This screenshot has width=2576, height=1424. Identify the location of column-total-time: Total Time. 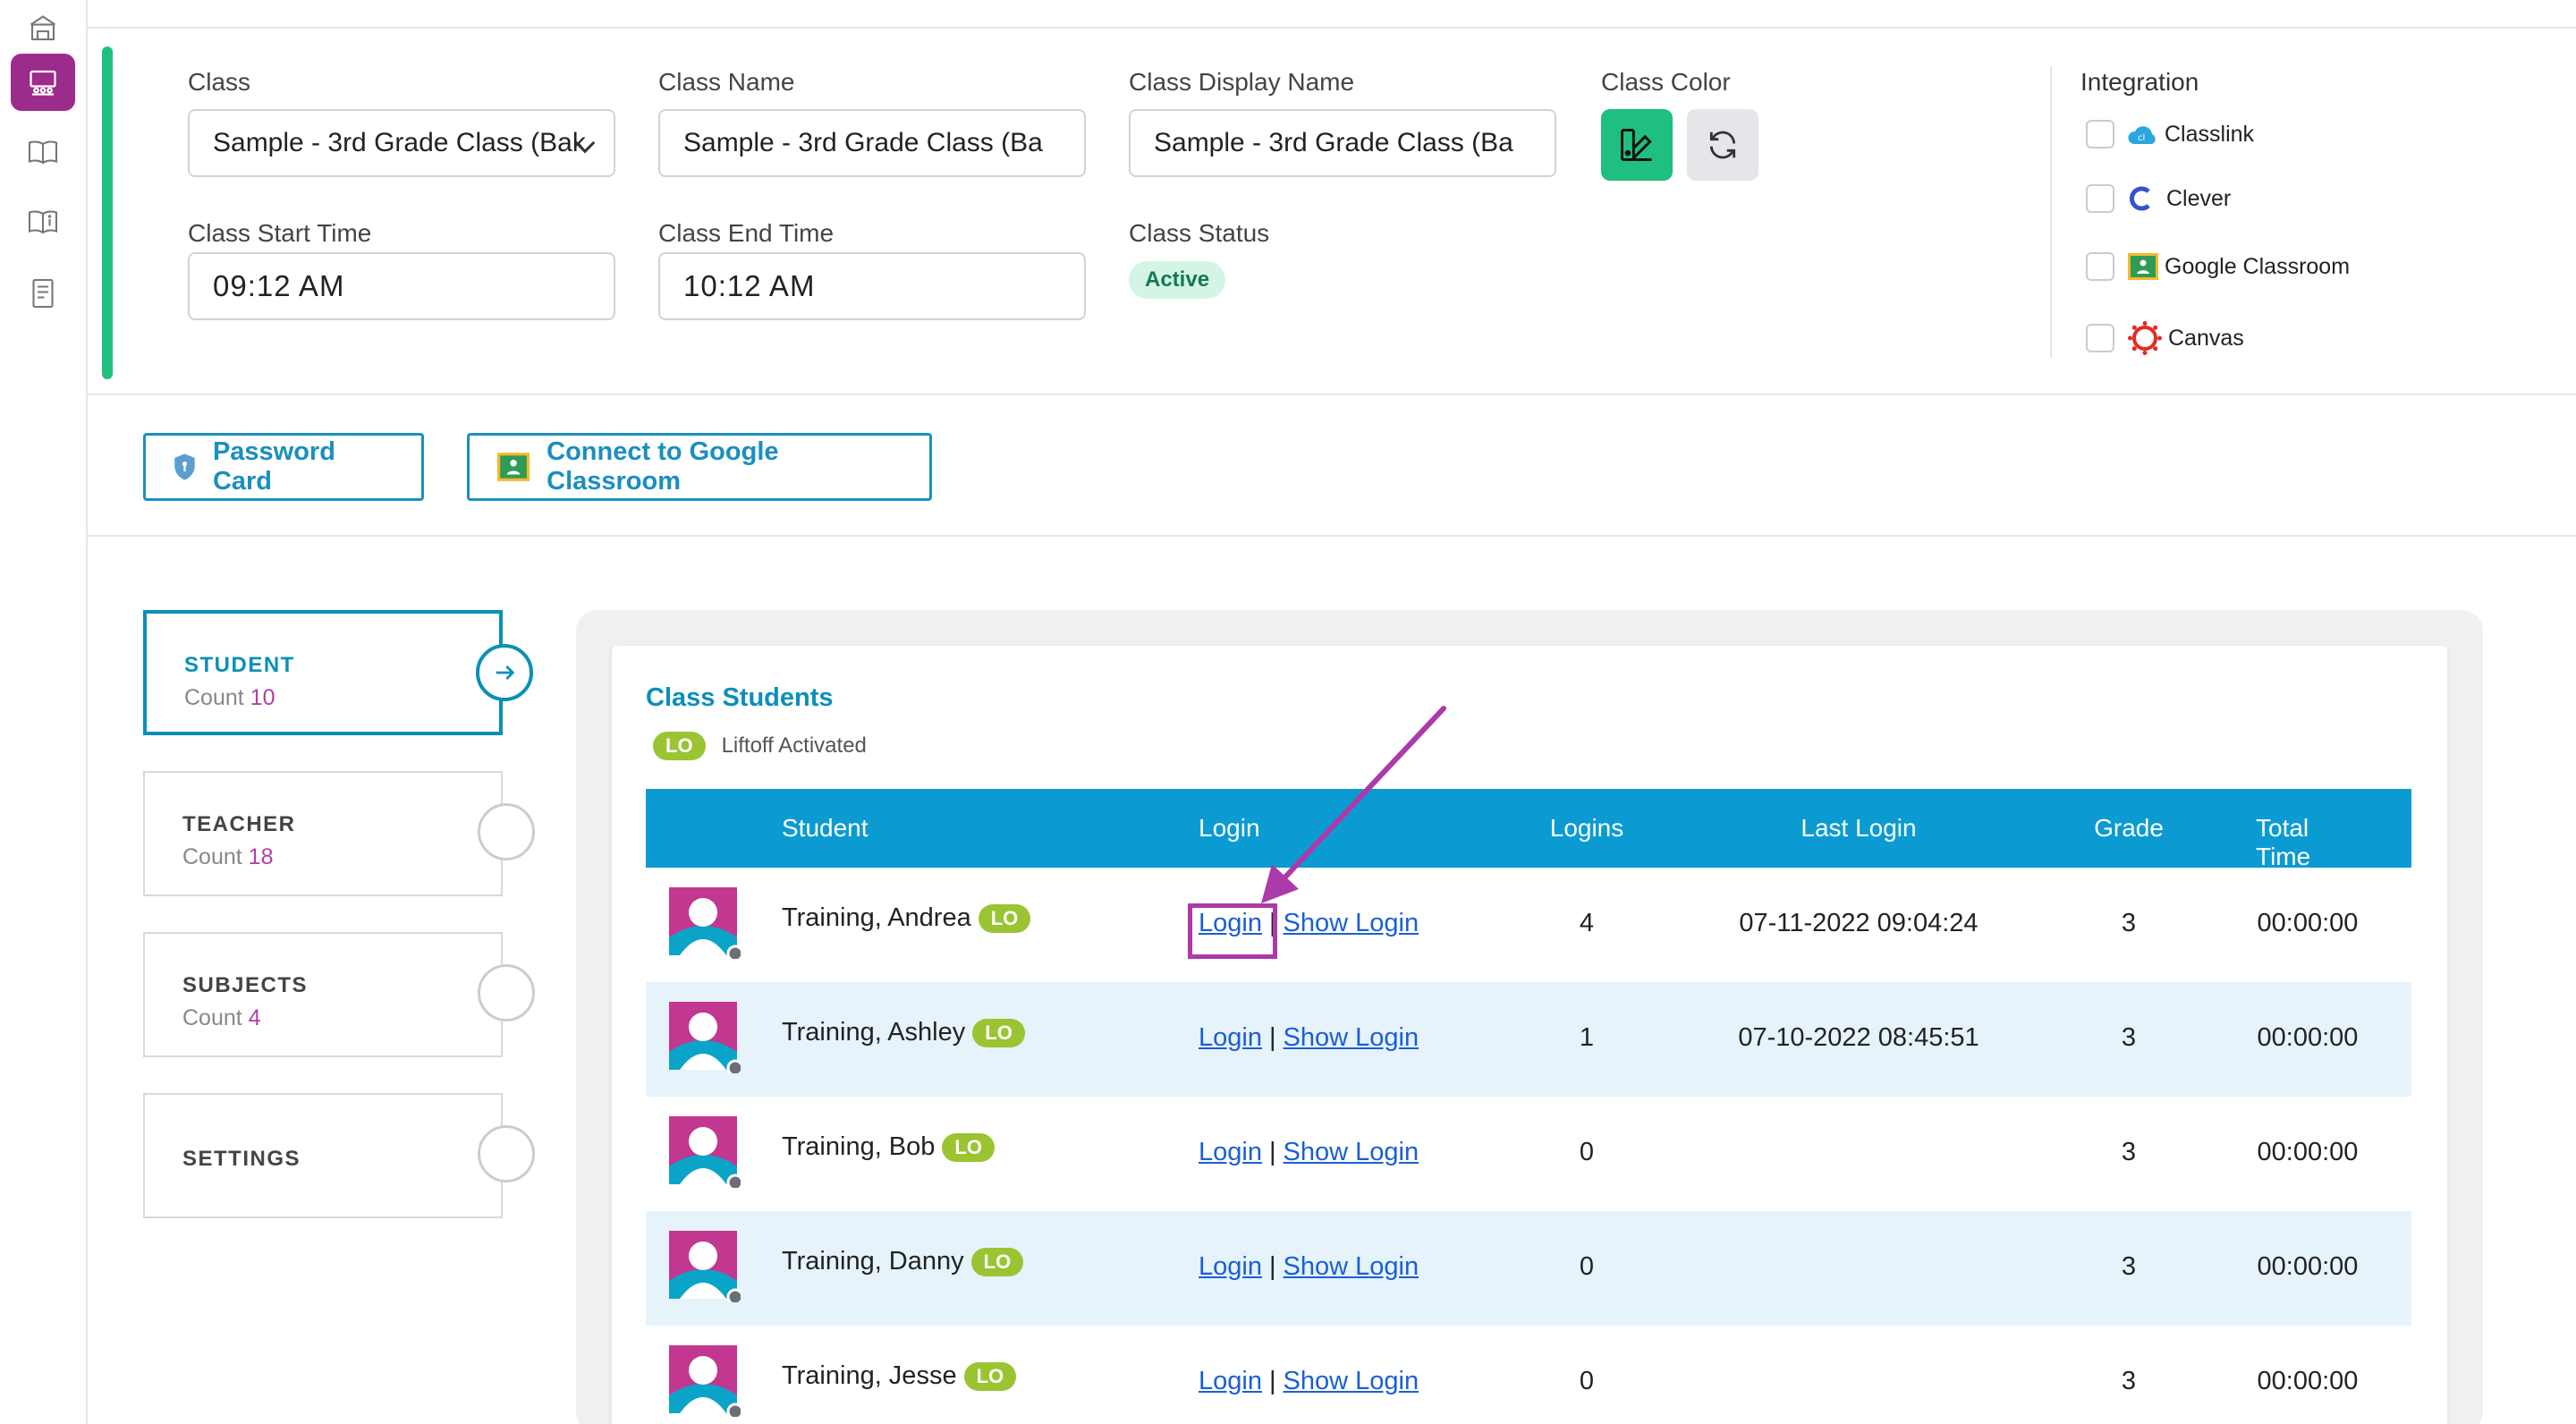
(2283, 842).